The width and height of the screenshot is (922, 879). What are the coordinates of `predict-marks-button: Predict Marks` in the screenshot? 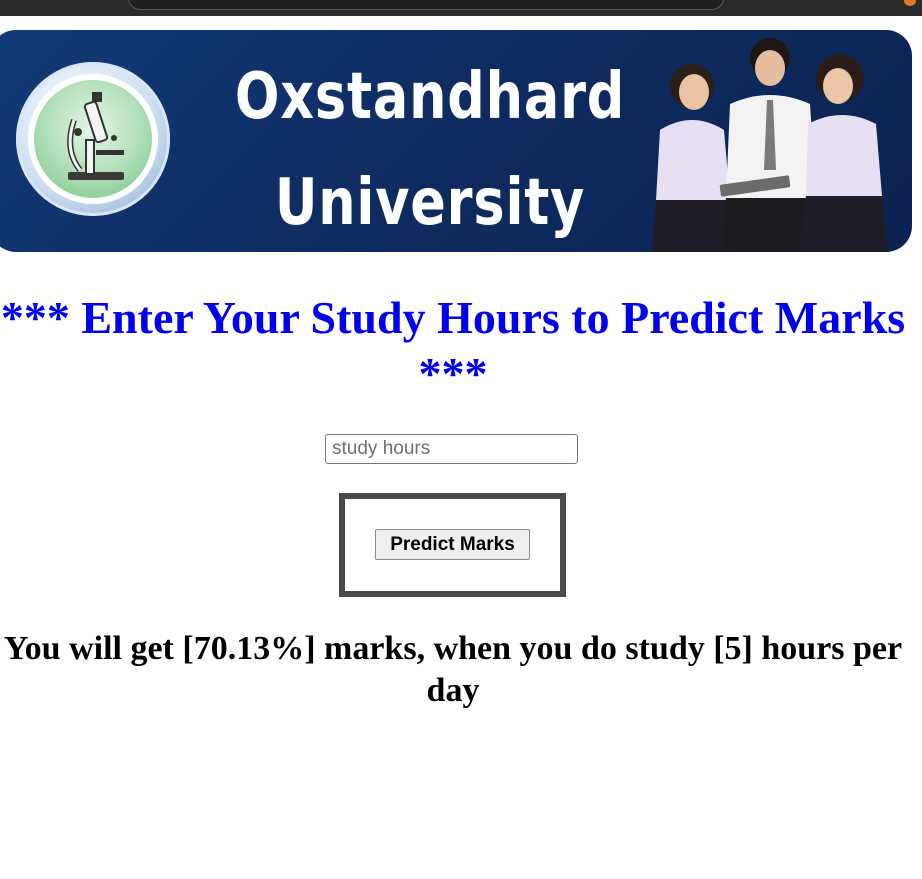 It's located at (452, 544).